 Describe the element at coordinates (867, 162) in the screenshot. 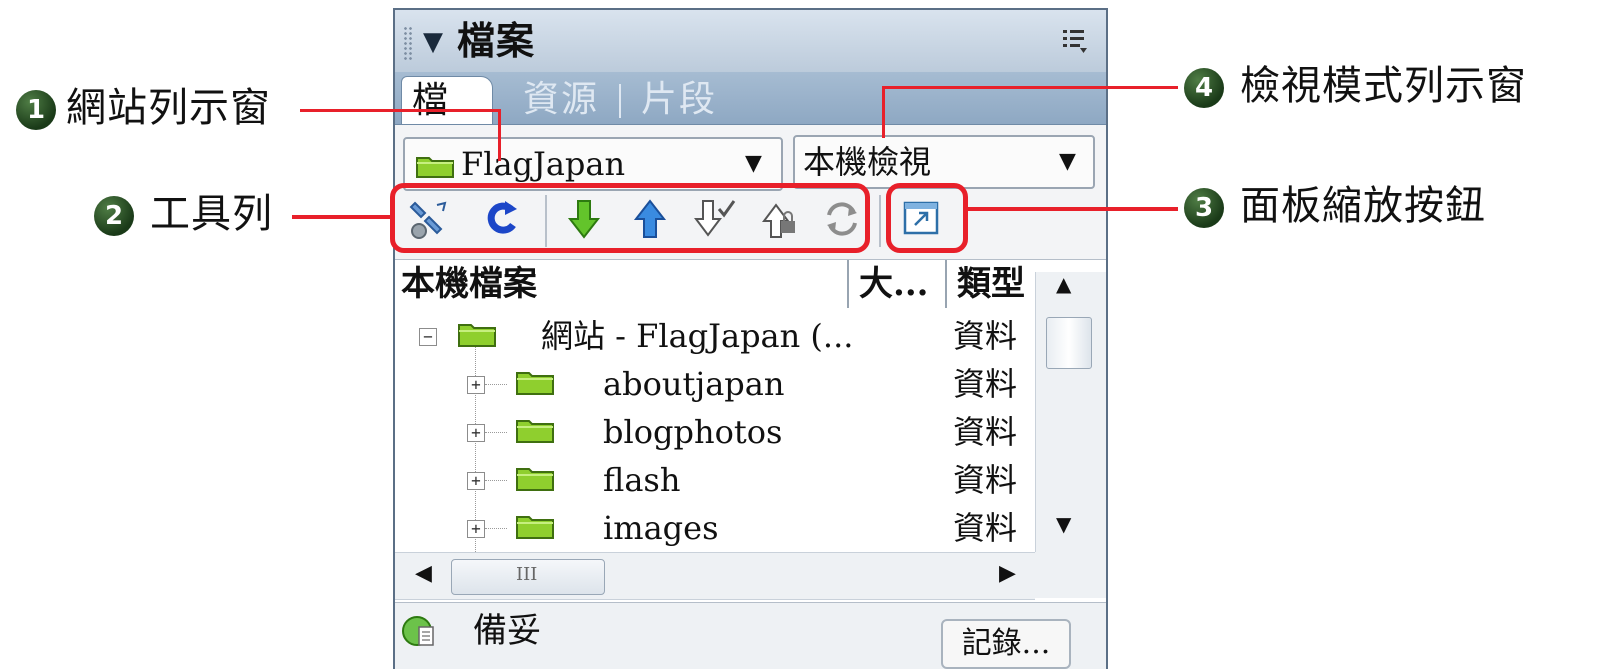

I see `view-mode-select-value: 本機檢視` at that location.